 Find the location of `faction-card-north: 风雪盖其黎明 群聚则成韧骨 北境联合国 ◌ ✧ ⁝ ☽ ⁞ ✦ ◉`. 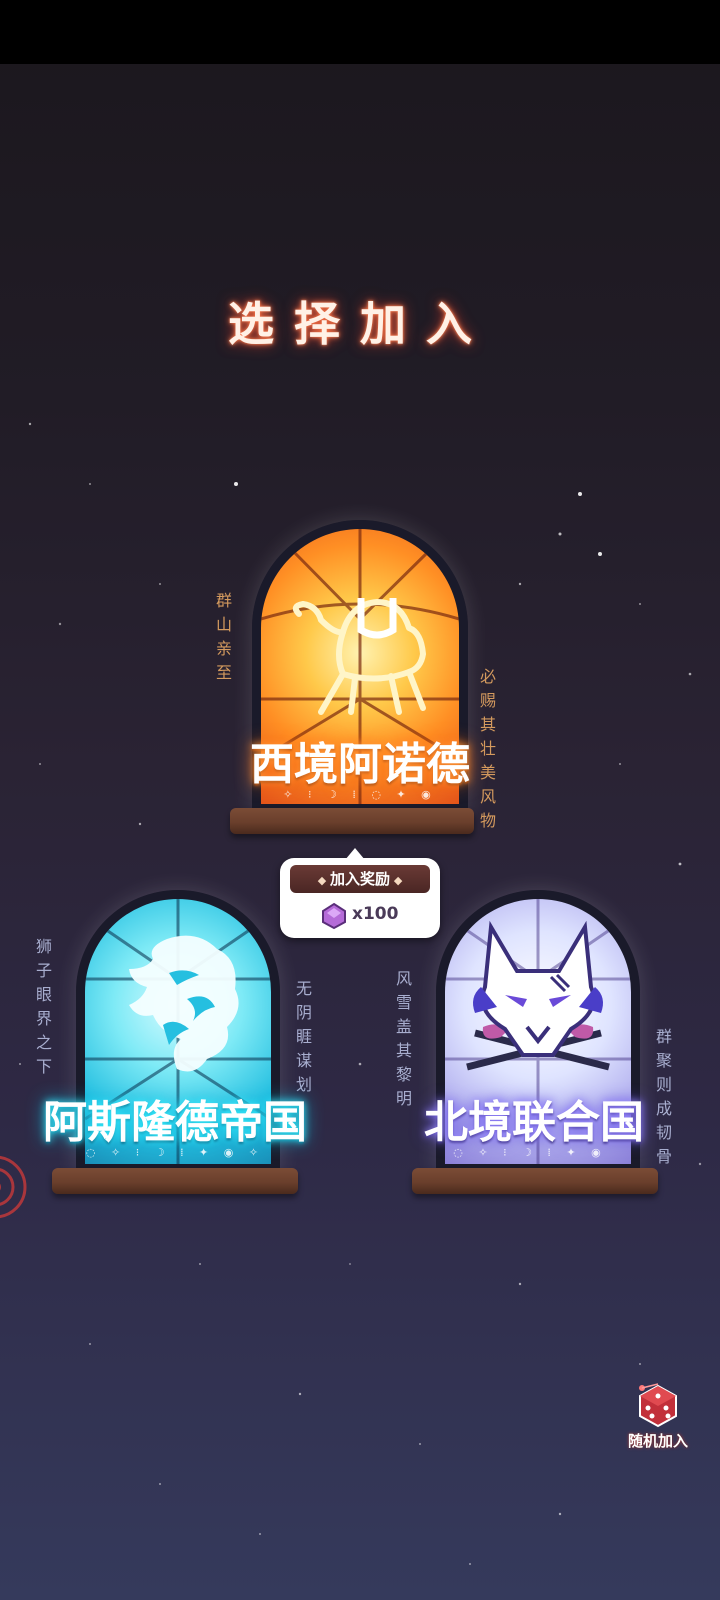

faction-card-north: 风雪盖其黎明 群聚则成韧骨 北境联合国 ◌ ✧ ⁝ ☽ ⁞ ✦ ◉ is located at coordinates (541, 1055).